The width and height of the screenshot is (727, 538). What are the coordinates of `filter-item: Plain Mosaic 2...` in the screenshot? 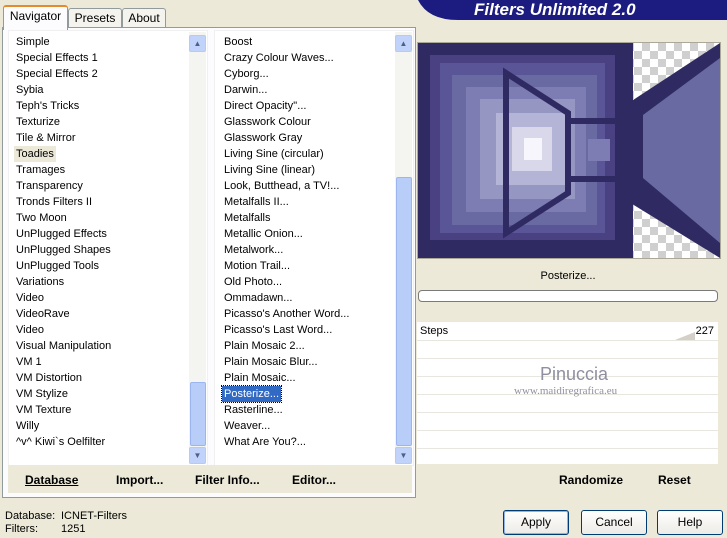 It's located at (264, 346).